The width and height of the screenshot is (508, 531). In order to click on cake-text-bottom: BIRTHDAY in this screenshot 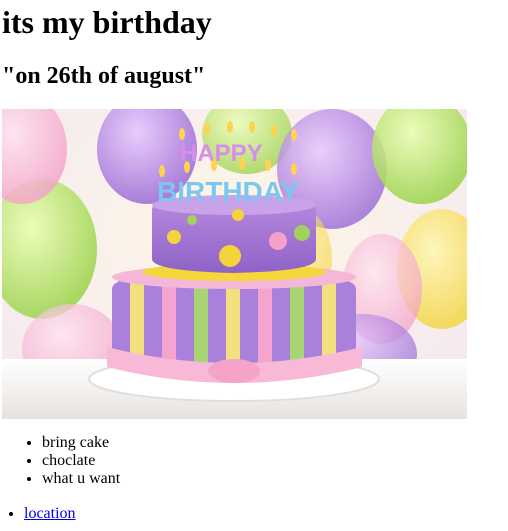, I will do `click(228, 191)`.